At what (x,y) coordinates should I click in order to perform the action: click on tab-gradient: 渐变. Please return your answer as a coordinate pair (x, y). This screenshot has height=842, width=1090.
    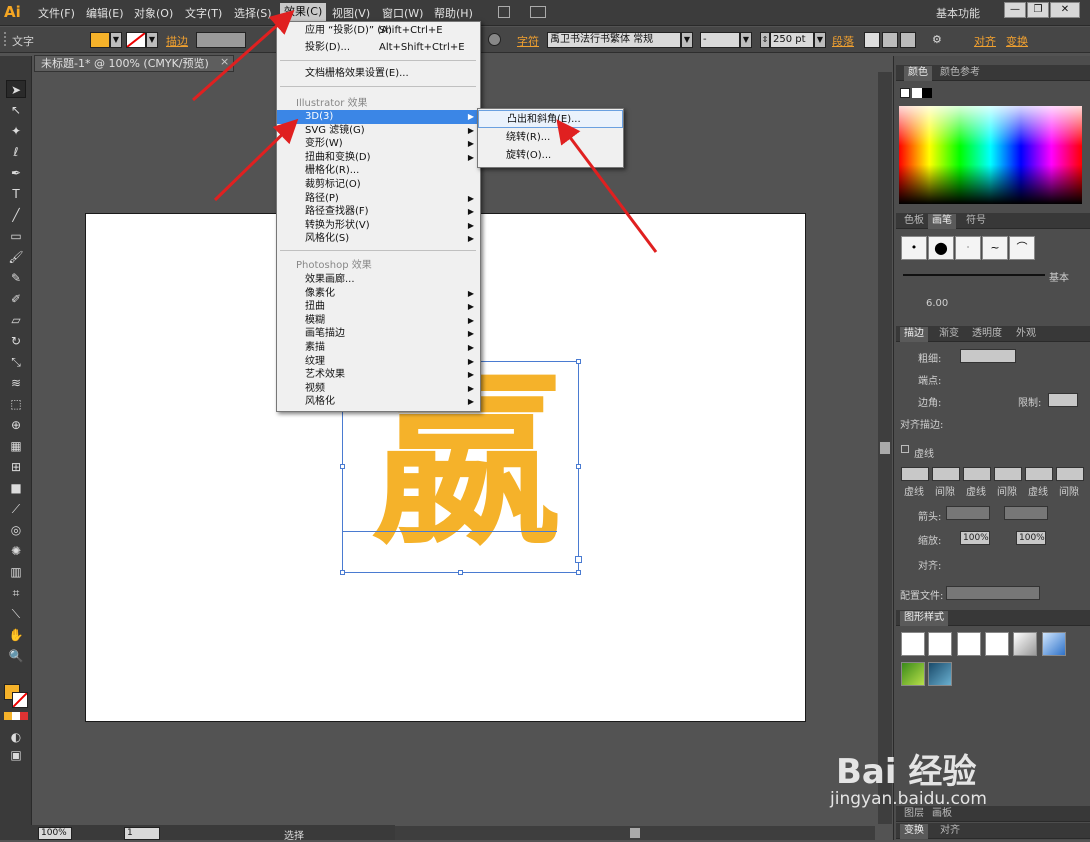
    Looking at the image, I should click on (949, 334).